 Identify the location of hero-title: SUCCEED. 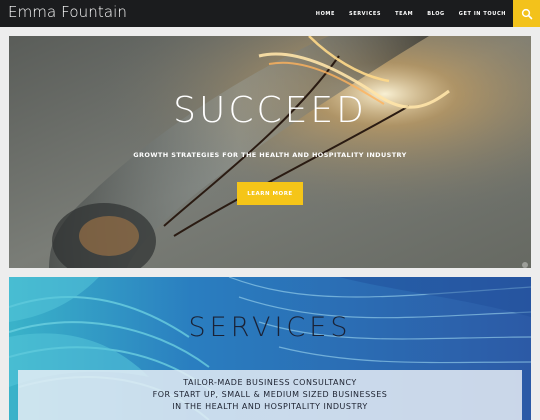
(270, 110).